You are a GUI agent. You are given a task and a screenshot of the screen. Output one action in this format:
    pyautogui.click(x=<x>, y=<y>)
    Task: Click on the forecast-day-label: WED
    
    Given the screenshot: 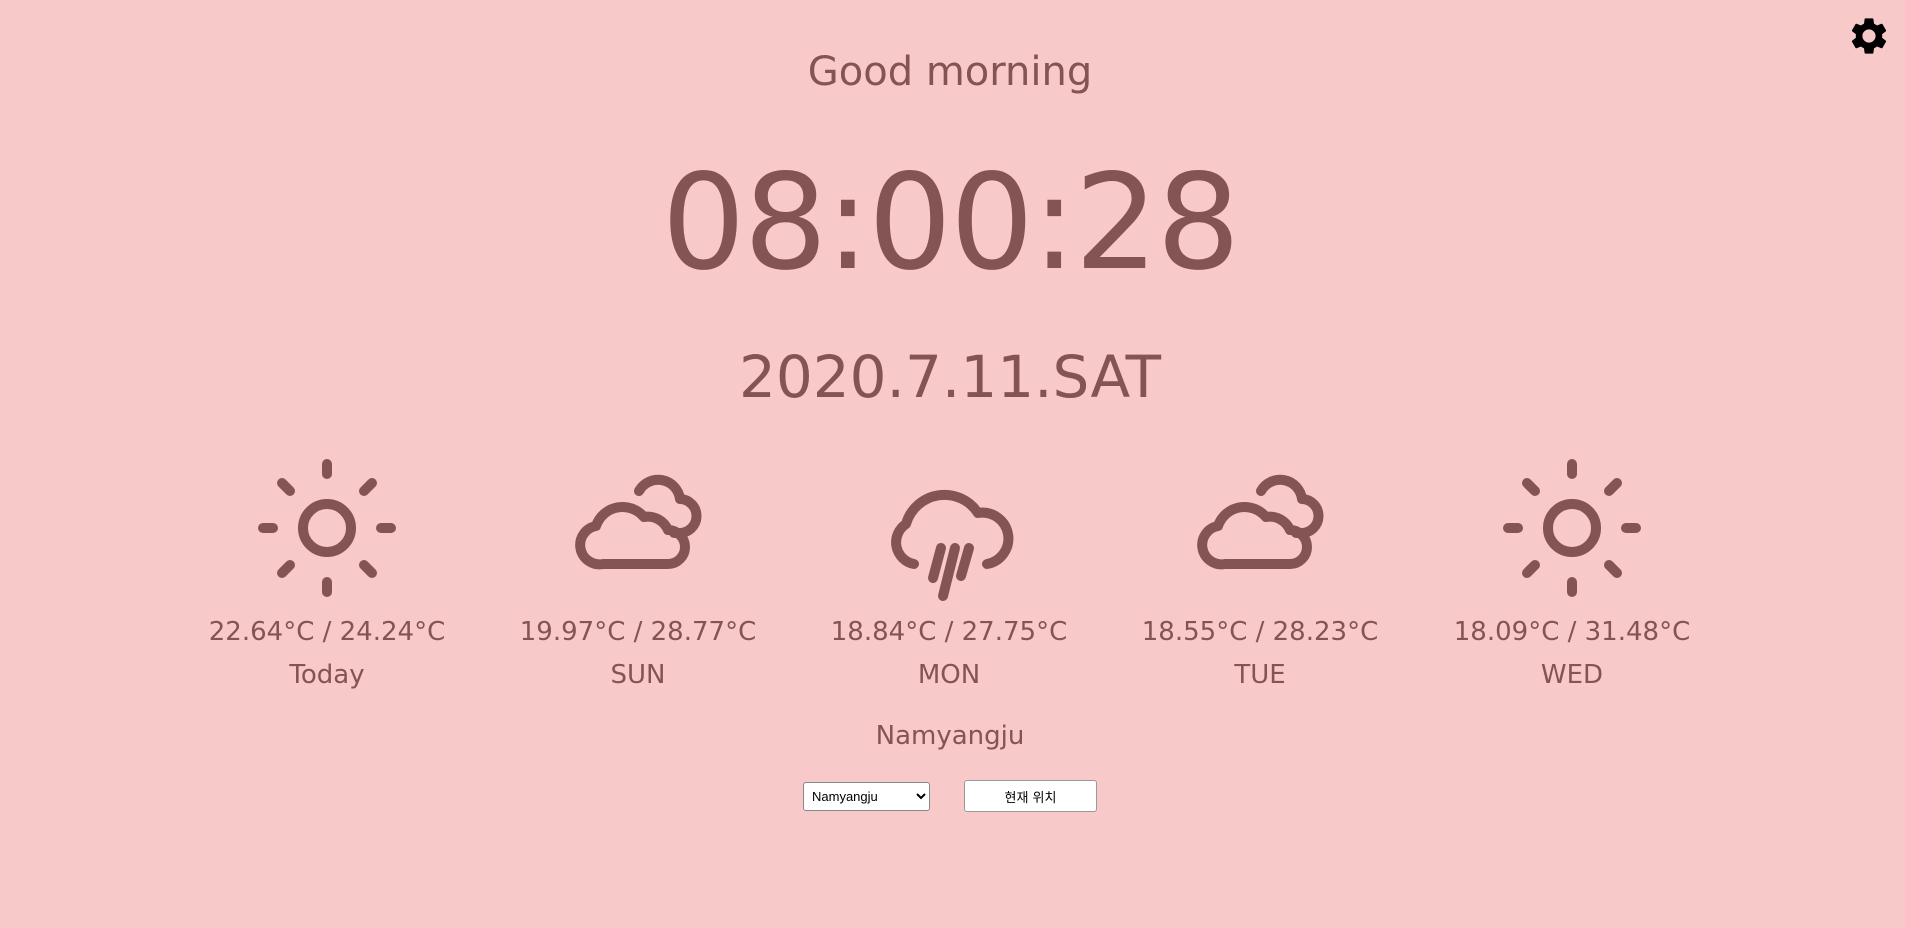 What is the action you would take?
    pyautogui.click(x=1572, y=675)
    